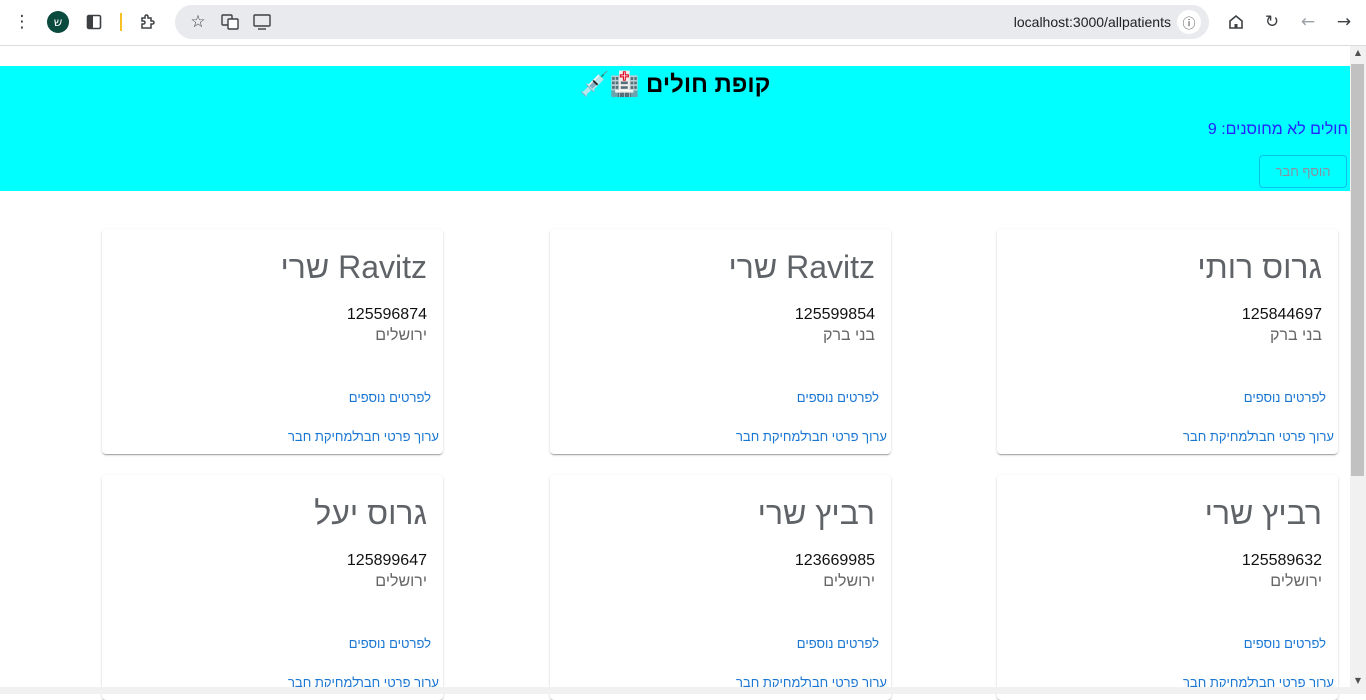 Image resolution: width=1366 pixels, height=700 pixels. What do you see at coordinates (1357, 270) in the screenshot?
I see `scrollbar-thumb` at bounding box center [1357, 270].